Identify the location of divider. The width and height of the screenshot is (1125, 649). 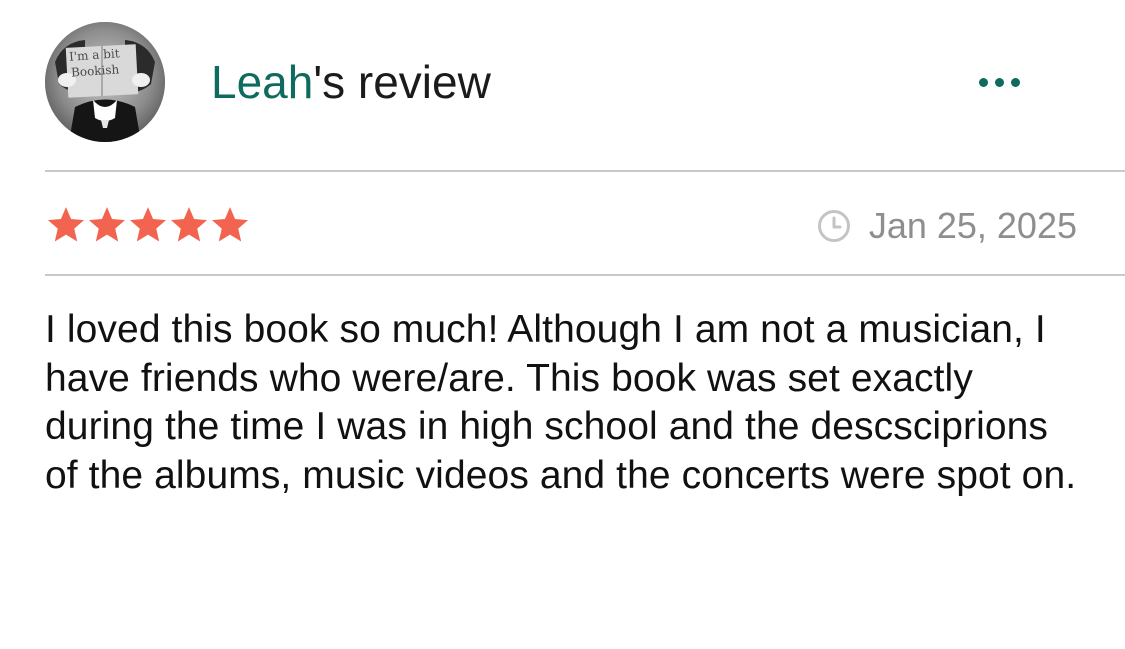
(585, 275).